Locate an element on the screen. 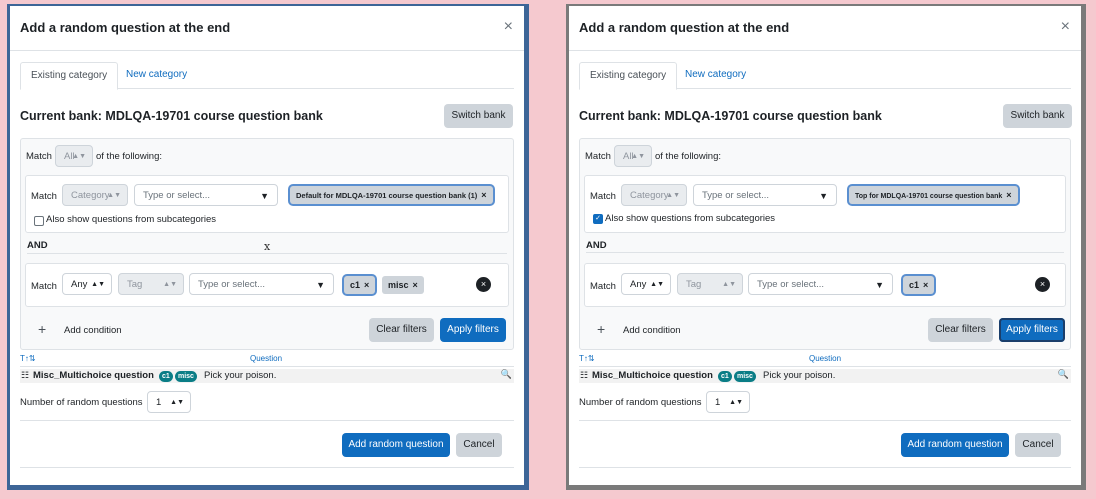 The height and width of the screenshot is (499, 1096). num-random-label: Number of random questions is located at coordinates (640, 402).